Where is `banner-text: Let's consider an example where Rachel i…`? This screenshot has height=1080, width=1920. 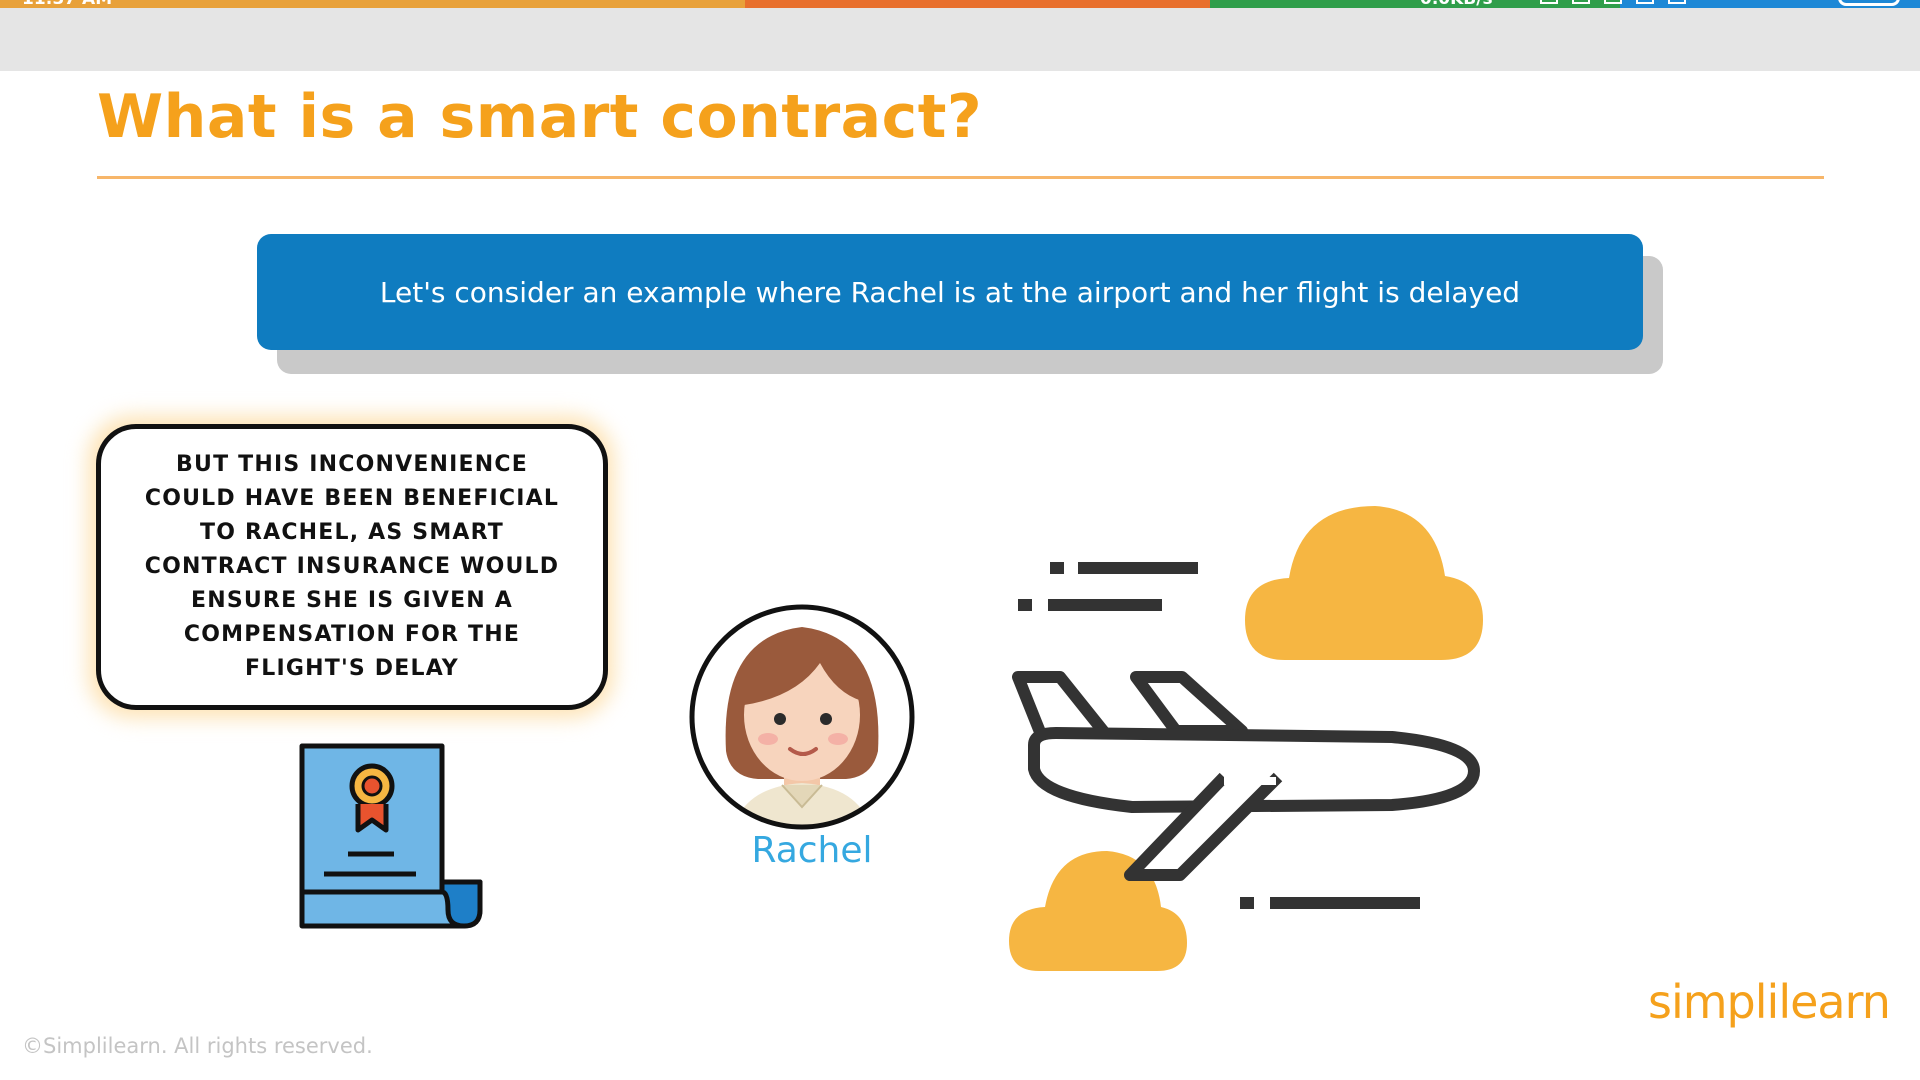 banner-text: Let's consider an example where Rachel i… is located at coordinates (950, 292).